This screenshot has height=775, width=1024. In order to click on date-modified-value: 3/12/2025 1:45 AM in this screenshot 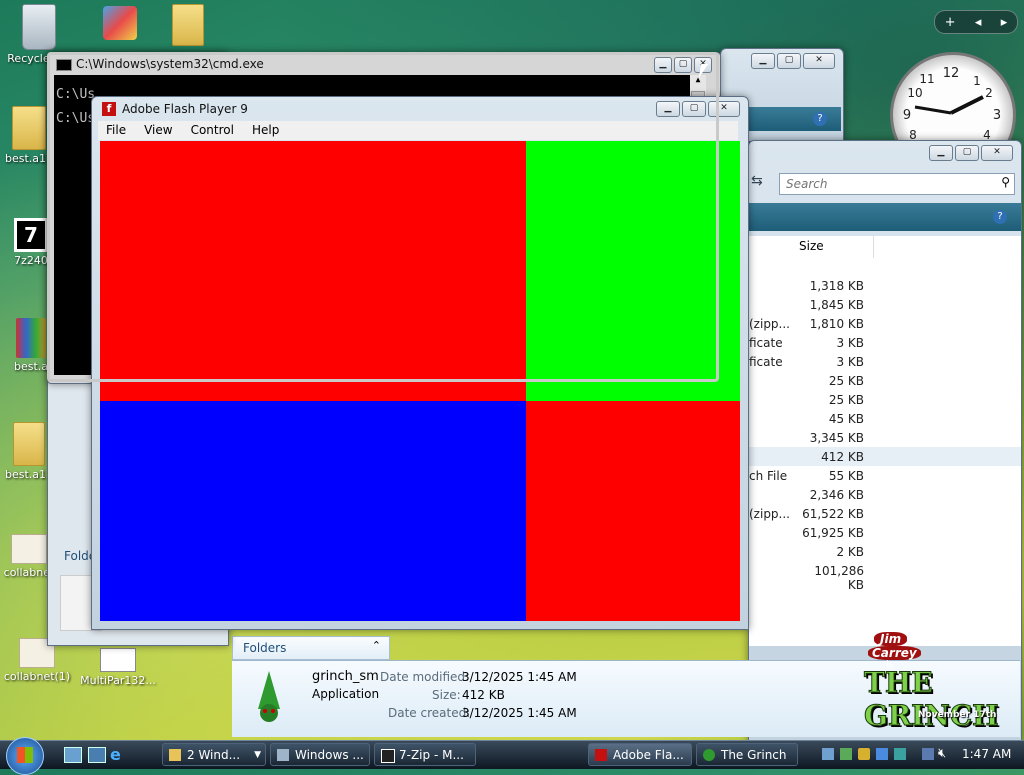, I will do `click(519, 677)`.